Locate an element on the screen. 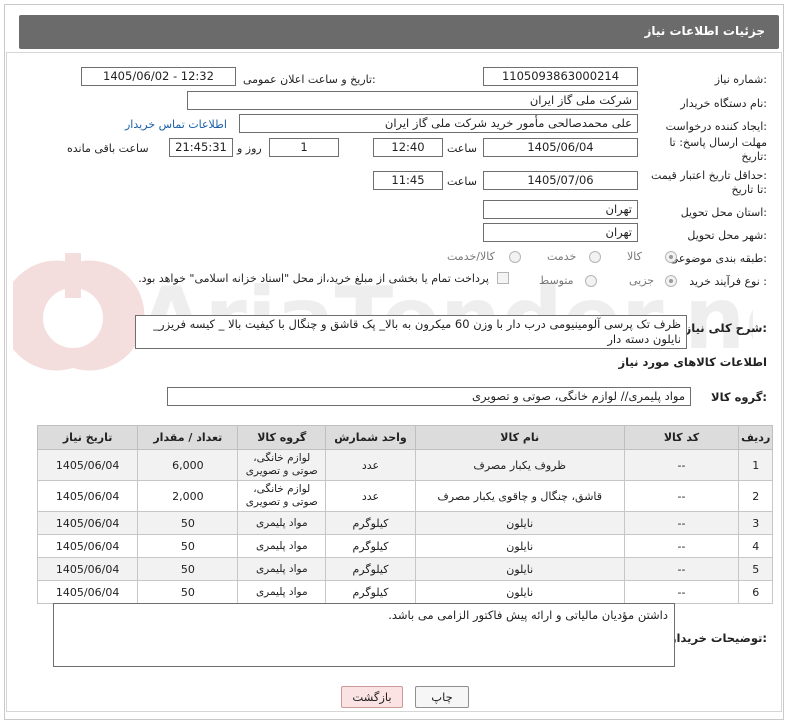 The image size is (788, 724). announce-datetime-label: تاریخ و ساعت اعلان عمومی: is located at coordinates (309, 79).